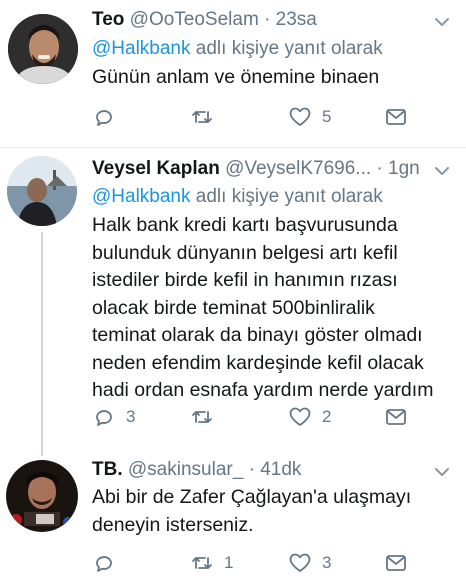 The width and height of the screenshot is (466, 578). I want to click on tweet-actions: 5, so click(262, 117).